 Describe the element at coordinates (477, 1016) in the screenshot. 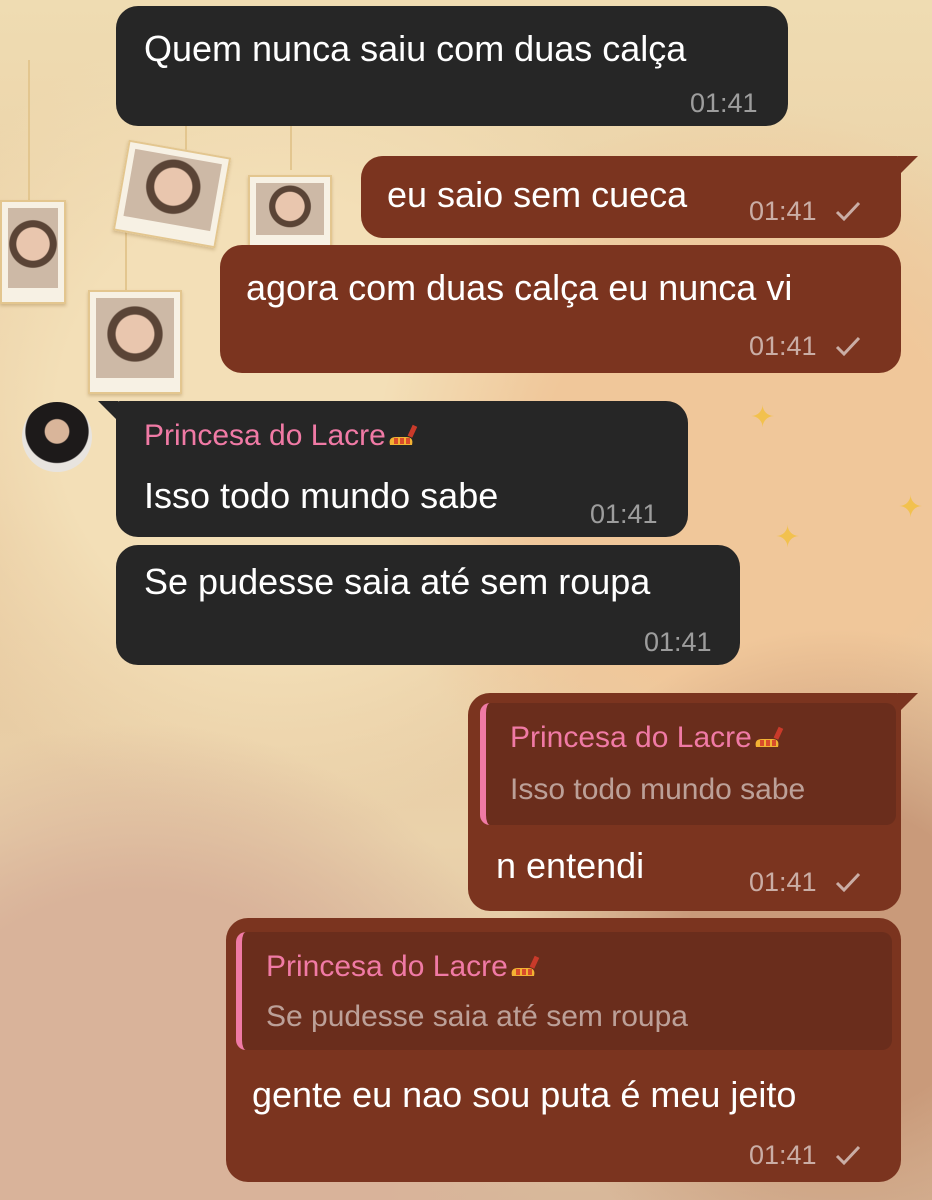

I see `reply-text: Se pudesse saia até sem roupa` at that location.